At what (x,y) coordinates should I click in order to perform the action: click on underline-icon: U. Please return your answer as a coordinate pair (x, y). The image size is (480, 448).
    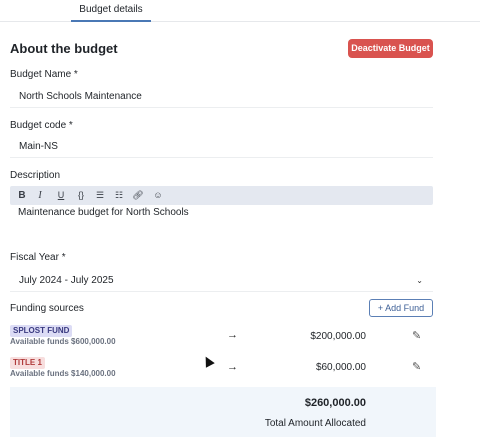
    Looking at the image, I should click on (61, 195).